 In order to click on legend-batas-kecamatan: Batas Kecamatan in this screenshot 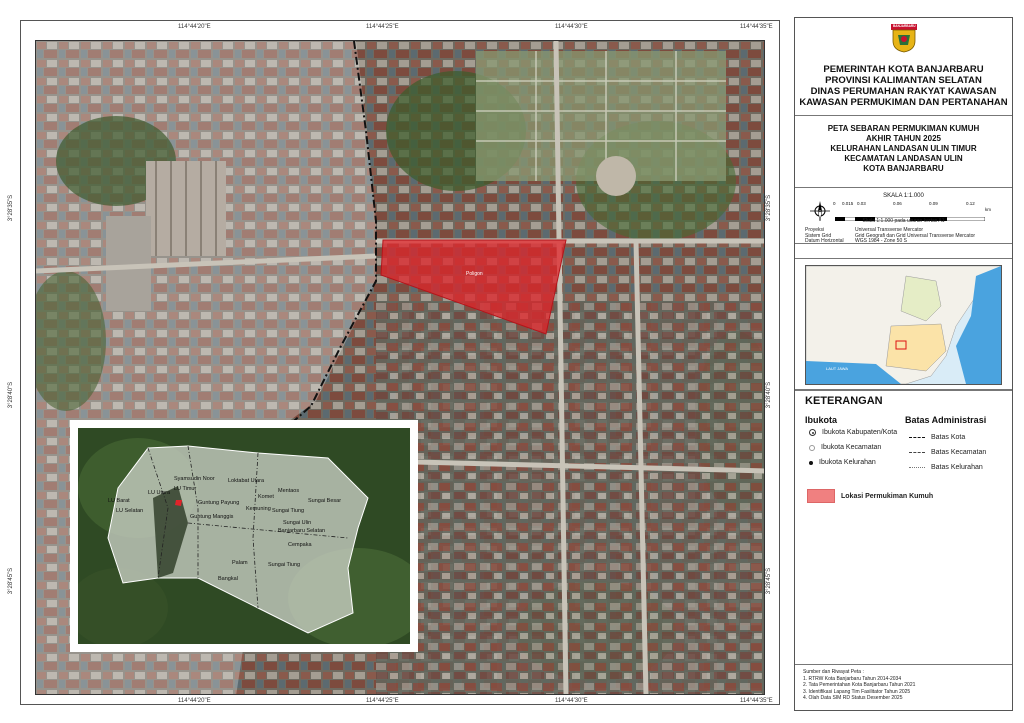, I will do `click(947, 452)`.